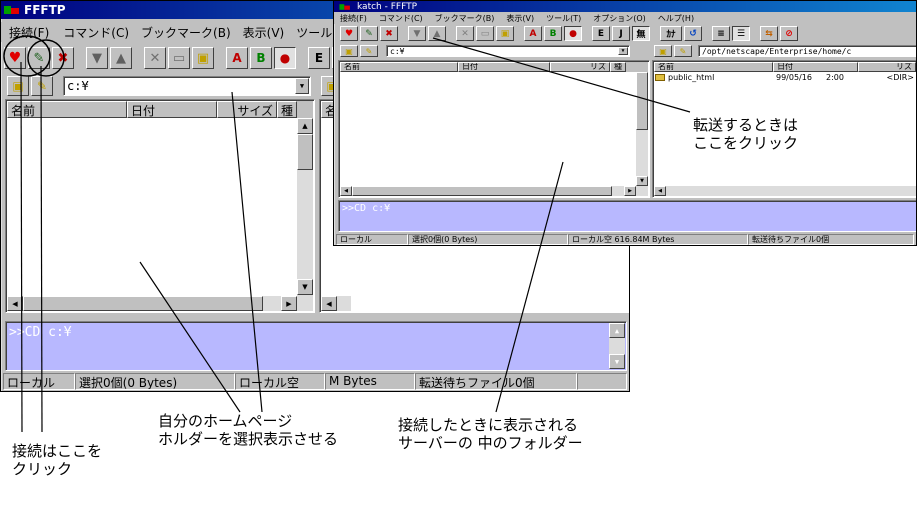 This screenshot has height=506, width=917. What do you see at coordinates (741, 33) in the screenshot?
I see `detail-view-button: ☰` at bounding box center [741, 33].